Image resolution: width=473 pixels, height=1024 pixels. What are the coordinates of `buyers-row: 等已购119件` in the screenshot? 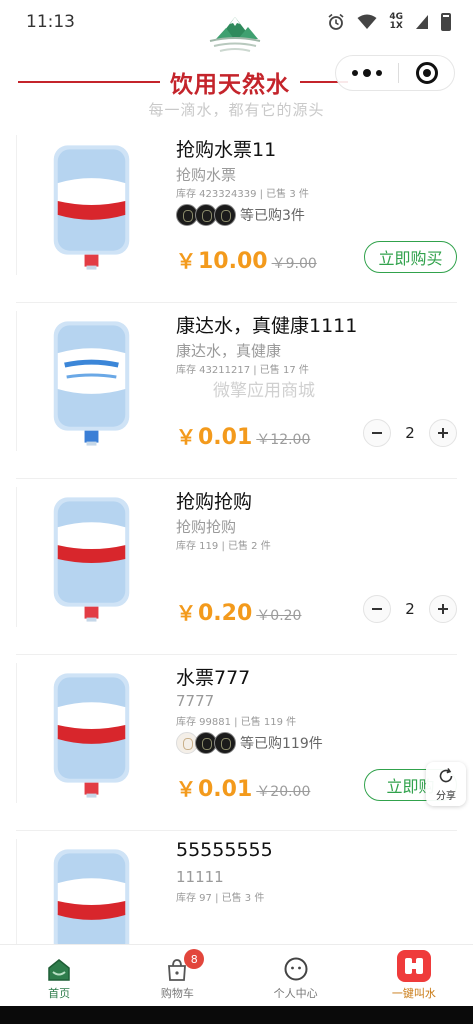 It's located at (249, 743).